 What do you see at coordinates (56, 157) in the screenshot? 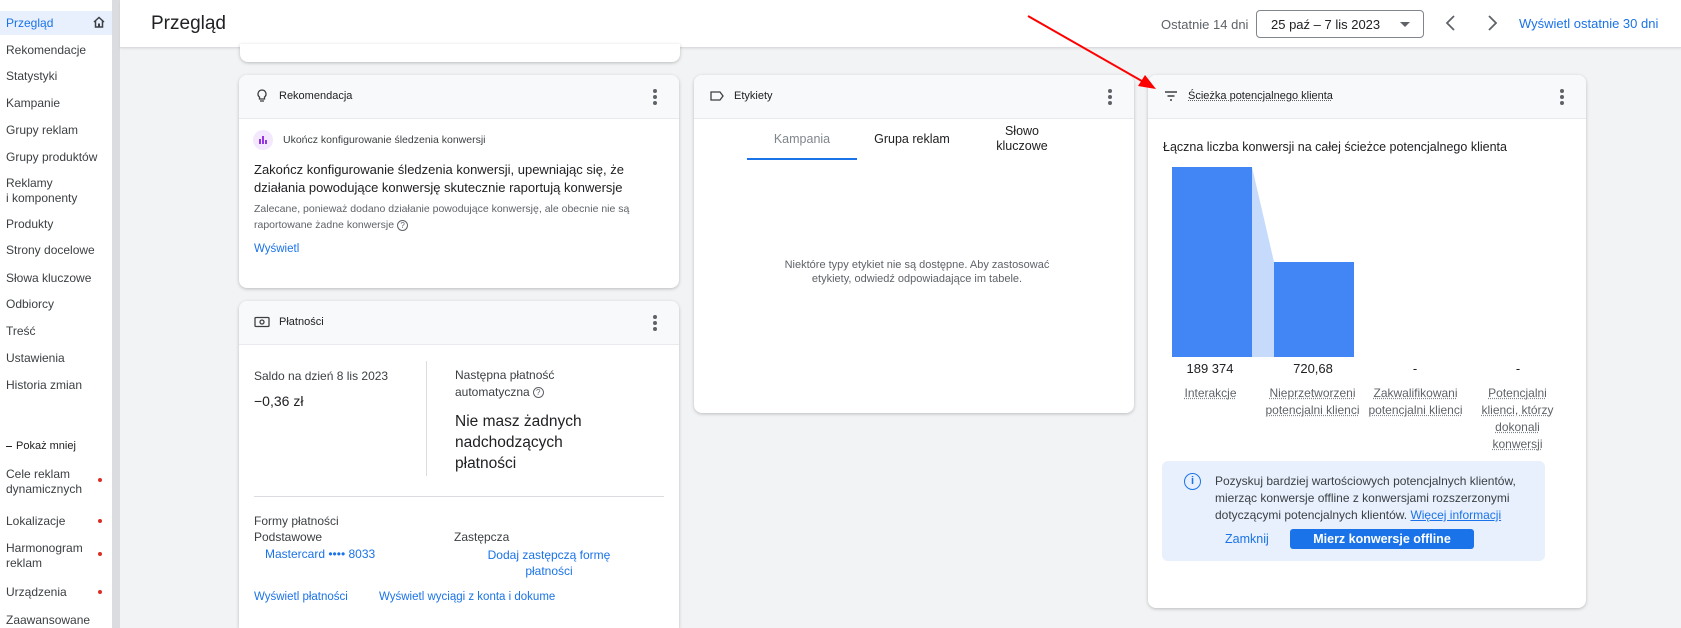
I see `sidebar-item-product-groups: Grupy produktów` at bounding box center [56, 157].